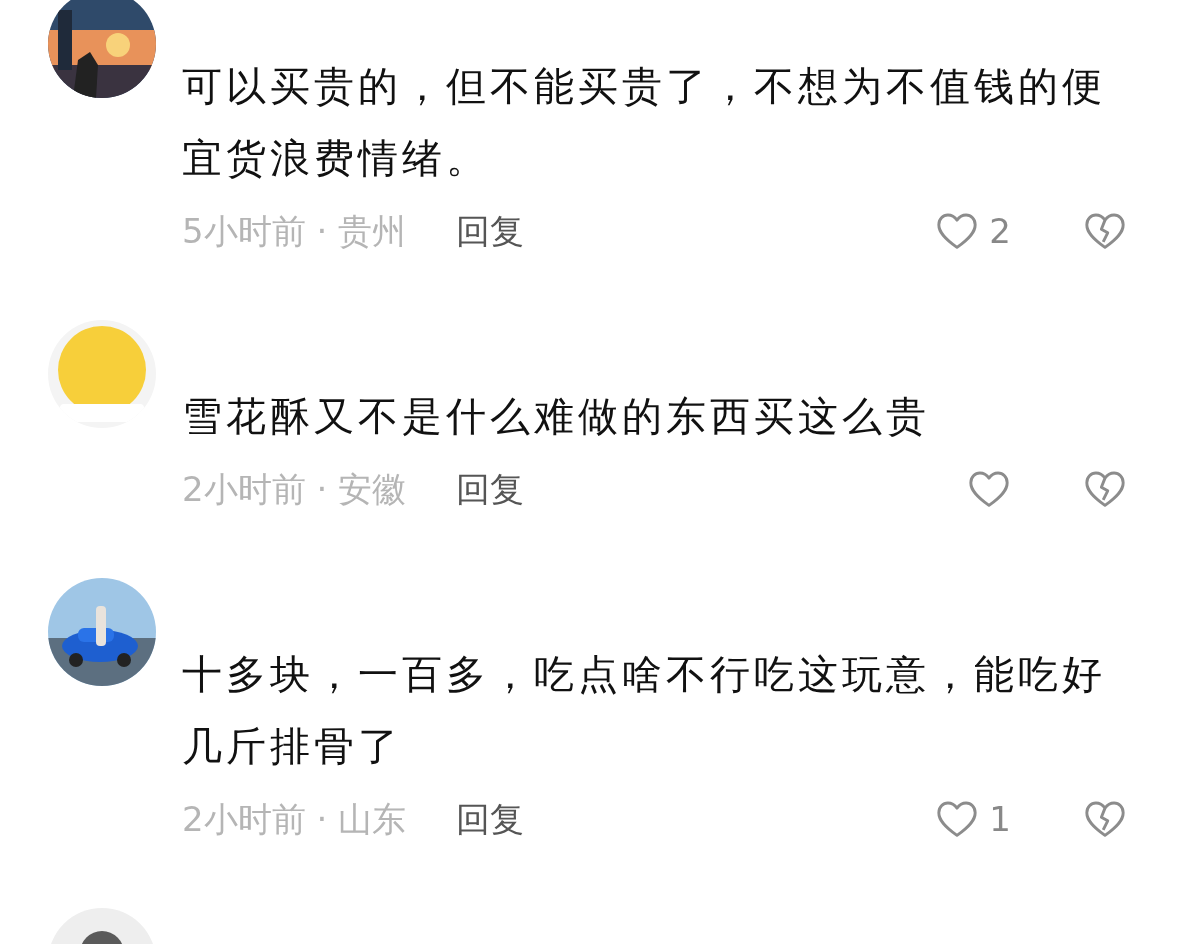 The width and height of the screenshot is (1179, 944). Describe the element at coordinates (1000, 231) in the screenshot. I see `like-count: 2` at that location.